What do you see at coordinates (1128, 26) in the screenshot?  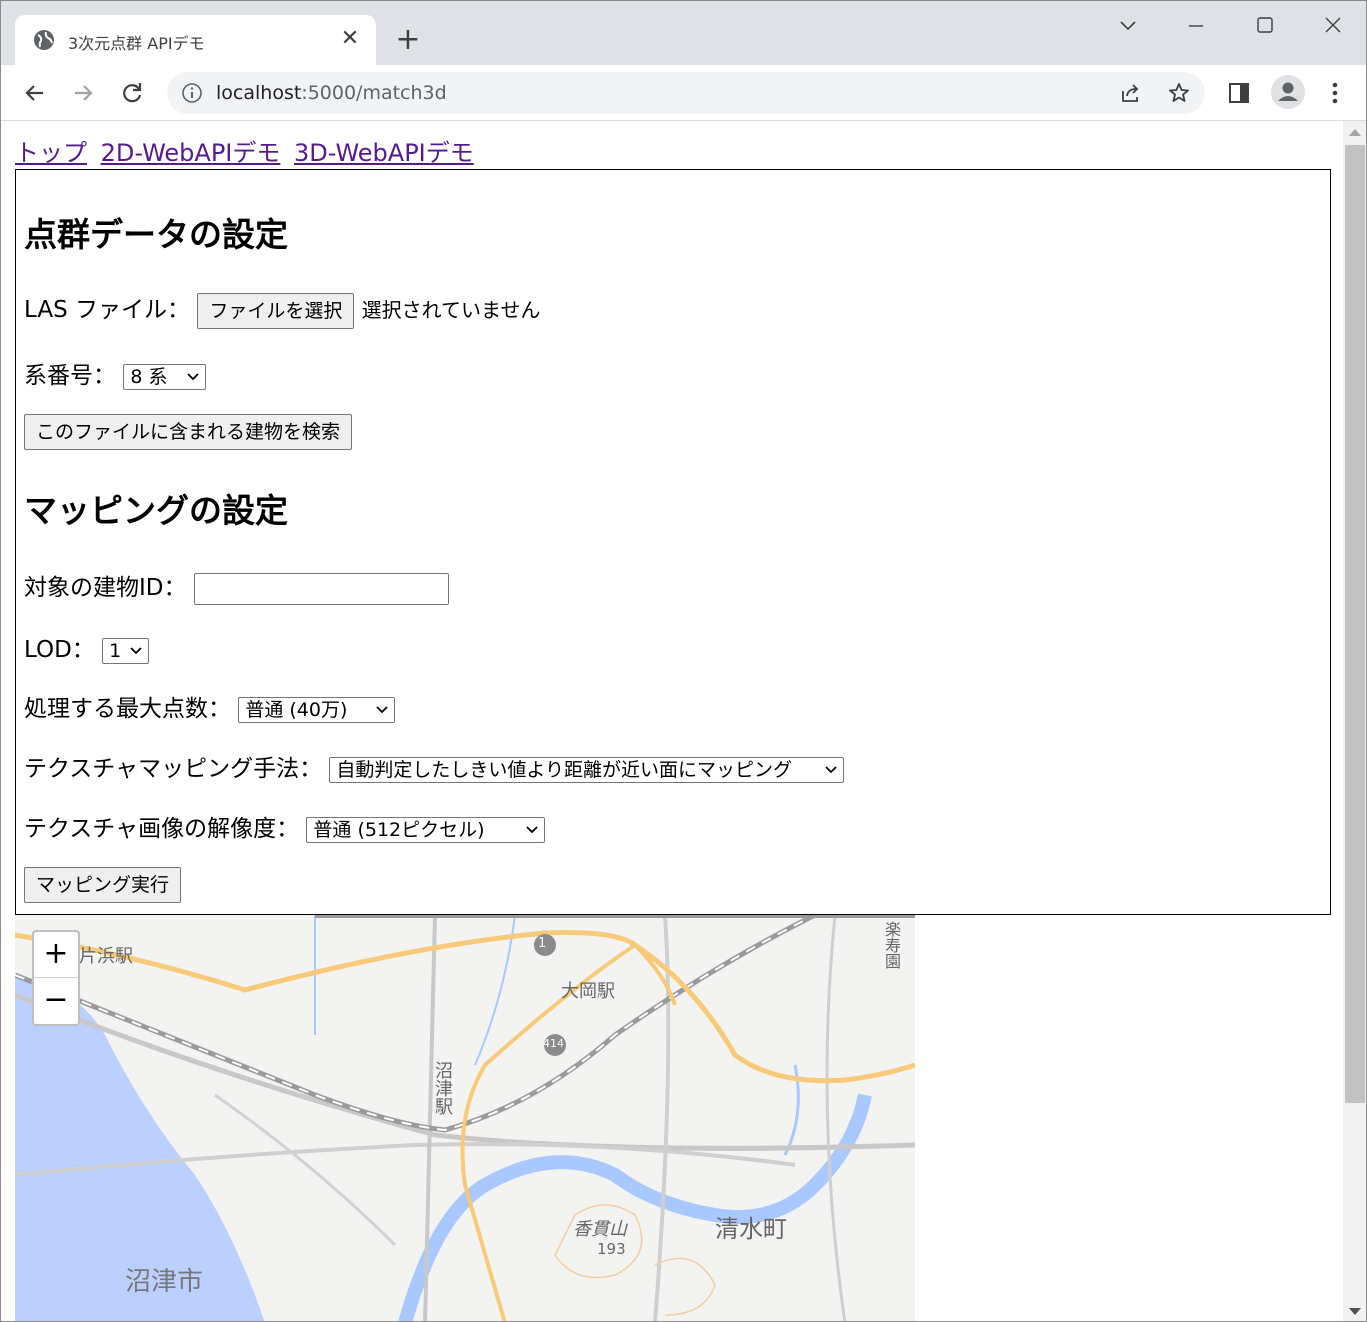 I see `tab-search-icon` at bounding box center [1128, 26].